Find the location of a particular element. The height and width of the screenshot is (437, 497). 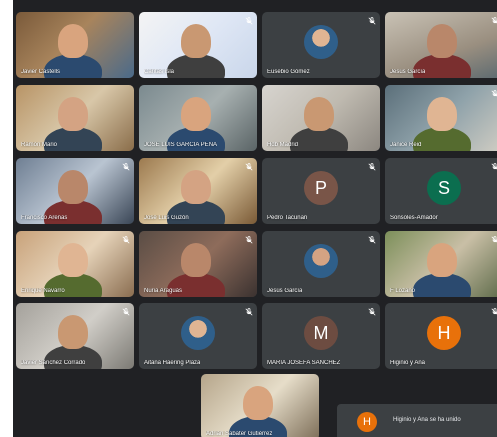

participant-name: Adrián Sabater Gutiérrez is located at coordinates (239, 434).